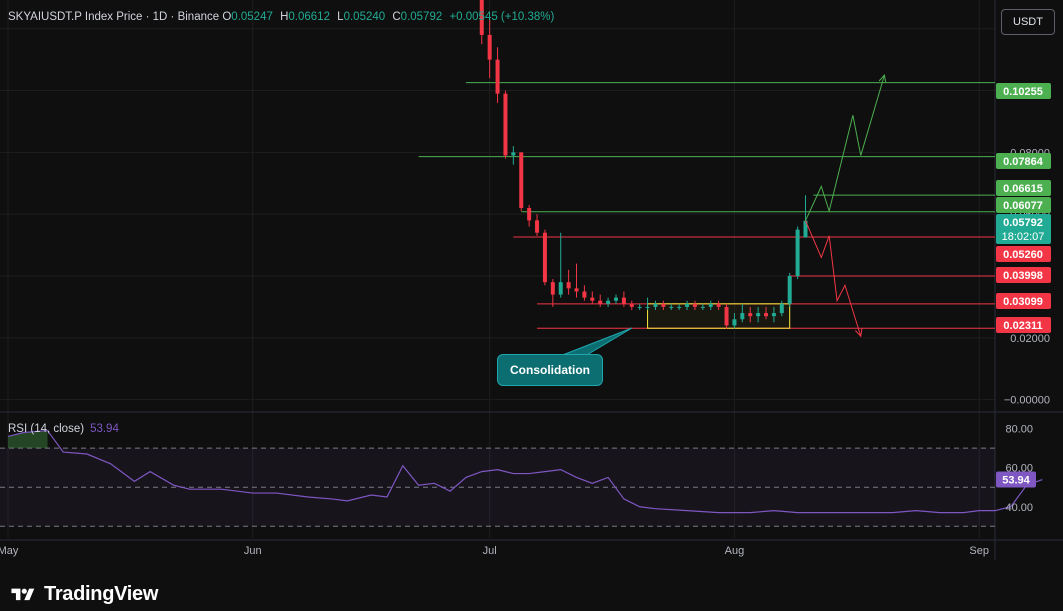  What do you see at coordinates (114, 17) in the screenshot?
I see `symbol-title: SKYAIUSDT.P Index Price · 1D · Binance` at bounding box center [114, 17].